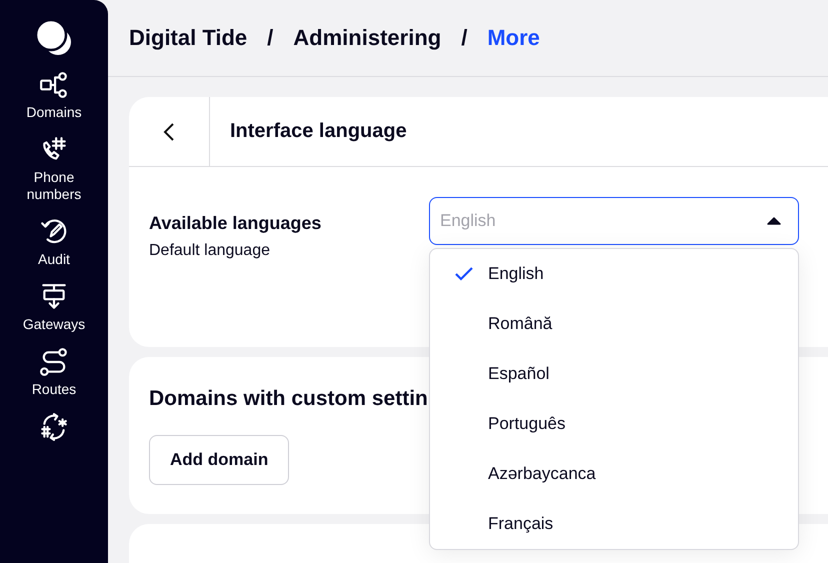 This screenshot has height=563, width=828. What do you see at coordinates (54, 297) in the screenshot?
I see `gateway-icon` at bounding box center [54, 297].